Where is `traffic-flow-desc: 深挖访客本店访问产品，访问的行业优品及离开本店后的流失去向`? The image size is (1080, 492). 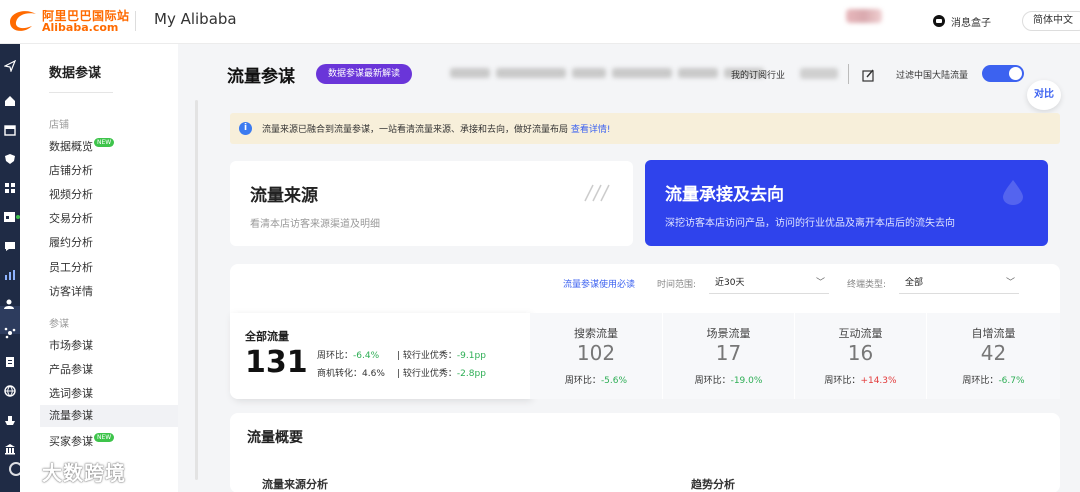
traffic-flow-desc: 深挖访客本店访问产品，访问的行业优品及离开本店后的流失去向 is located at coordinates (810, 223).